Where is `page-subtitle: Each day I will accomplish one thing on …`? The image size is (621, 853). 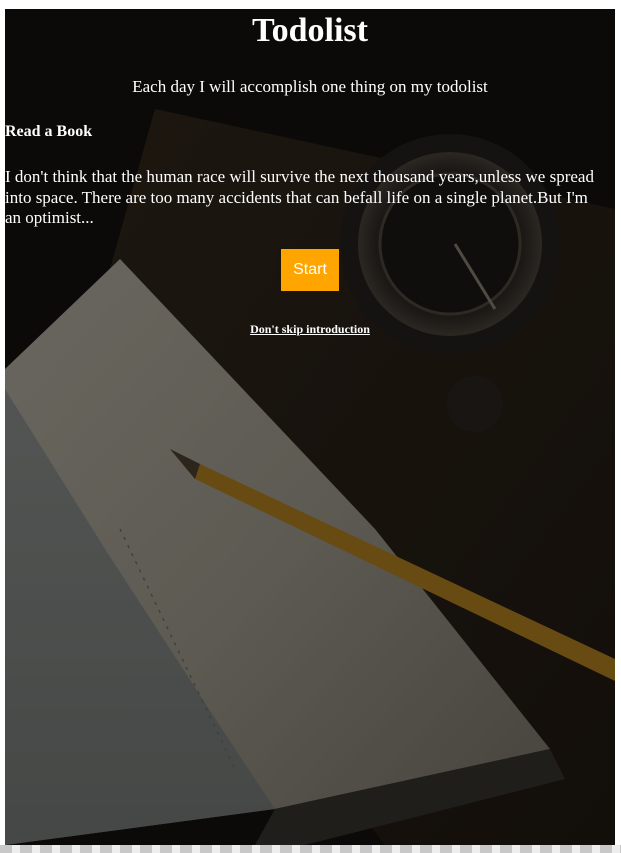
page-subtitle: Each day I will accomplish one thing on … is located at coordinates (310, 86).